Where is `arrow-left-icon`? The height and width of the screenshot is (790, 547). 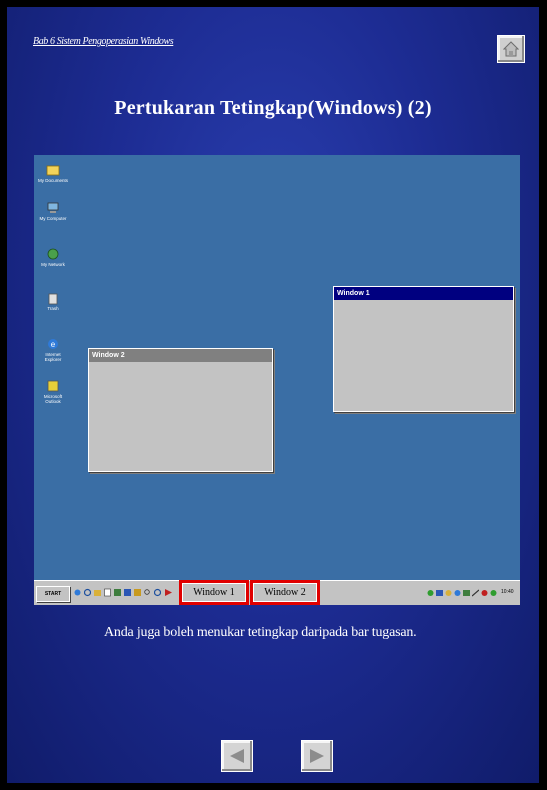
arrow-left-icon is located at coordinates (237, 756).